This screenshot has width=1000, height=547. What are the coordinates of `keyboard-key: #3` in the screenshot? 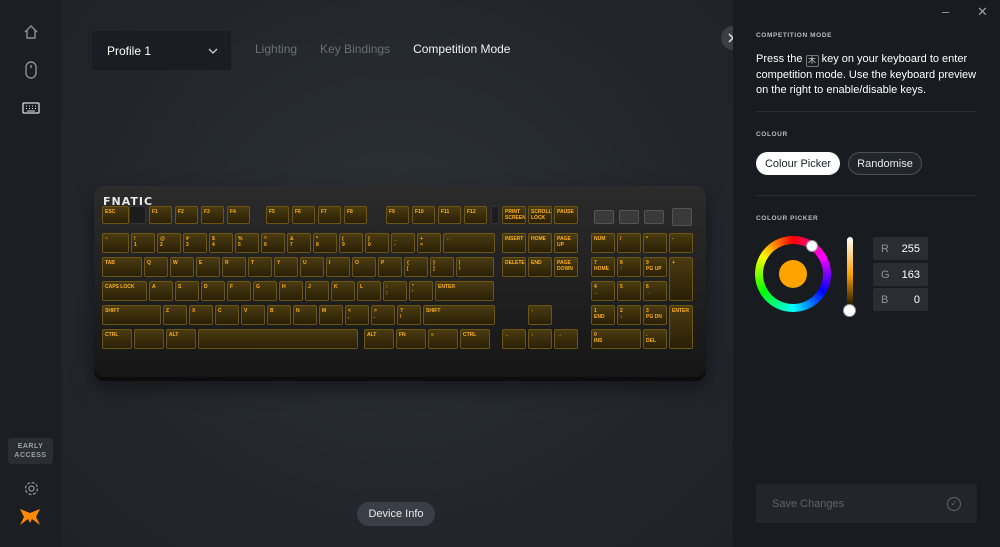 It's located at (195, 243).